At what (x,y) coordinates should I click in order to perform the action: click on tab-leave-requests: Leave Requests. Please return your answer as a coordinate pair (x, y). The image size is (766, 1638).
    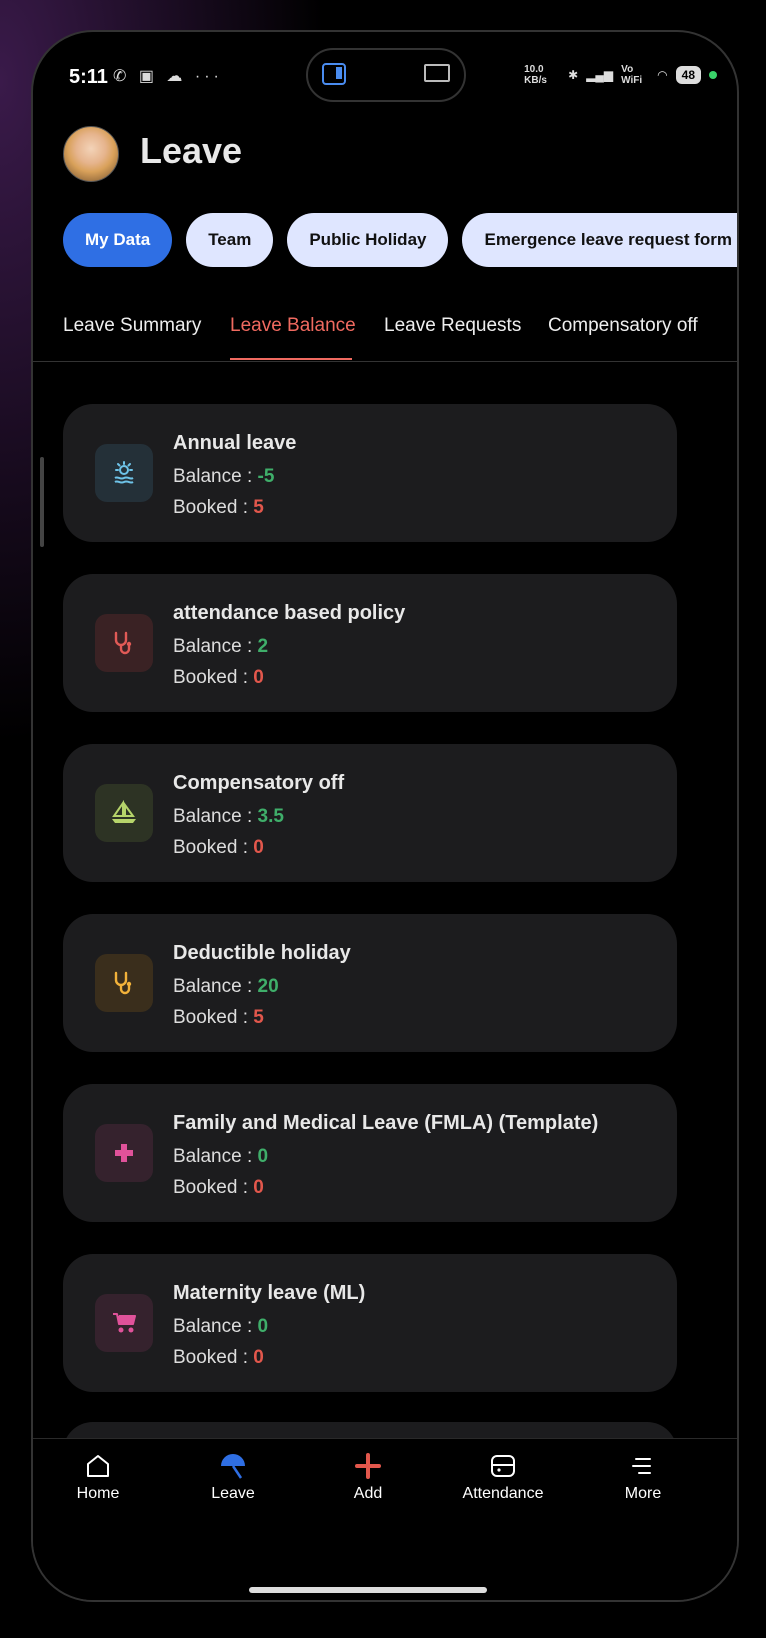
    Looking at the image, I should click on (452, 326).